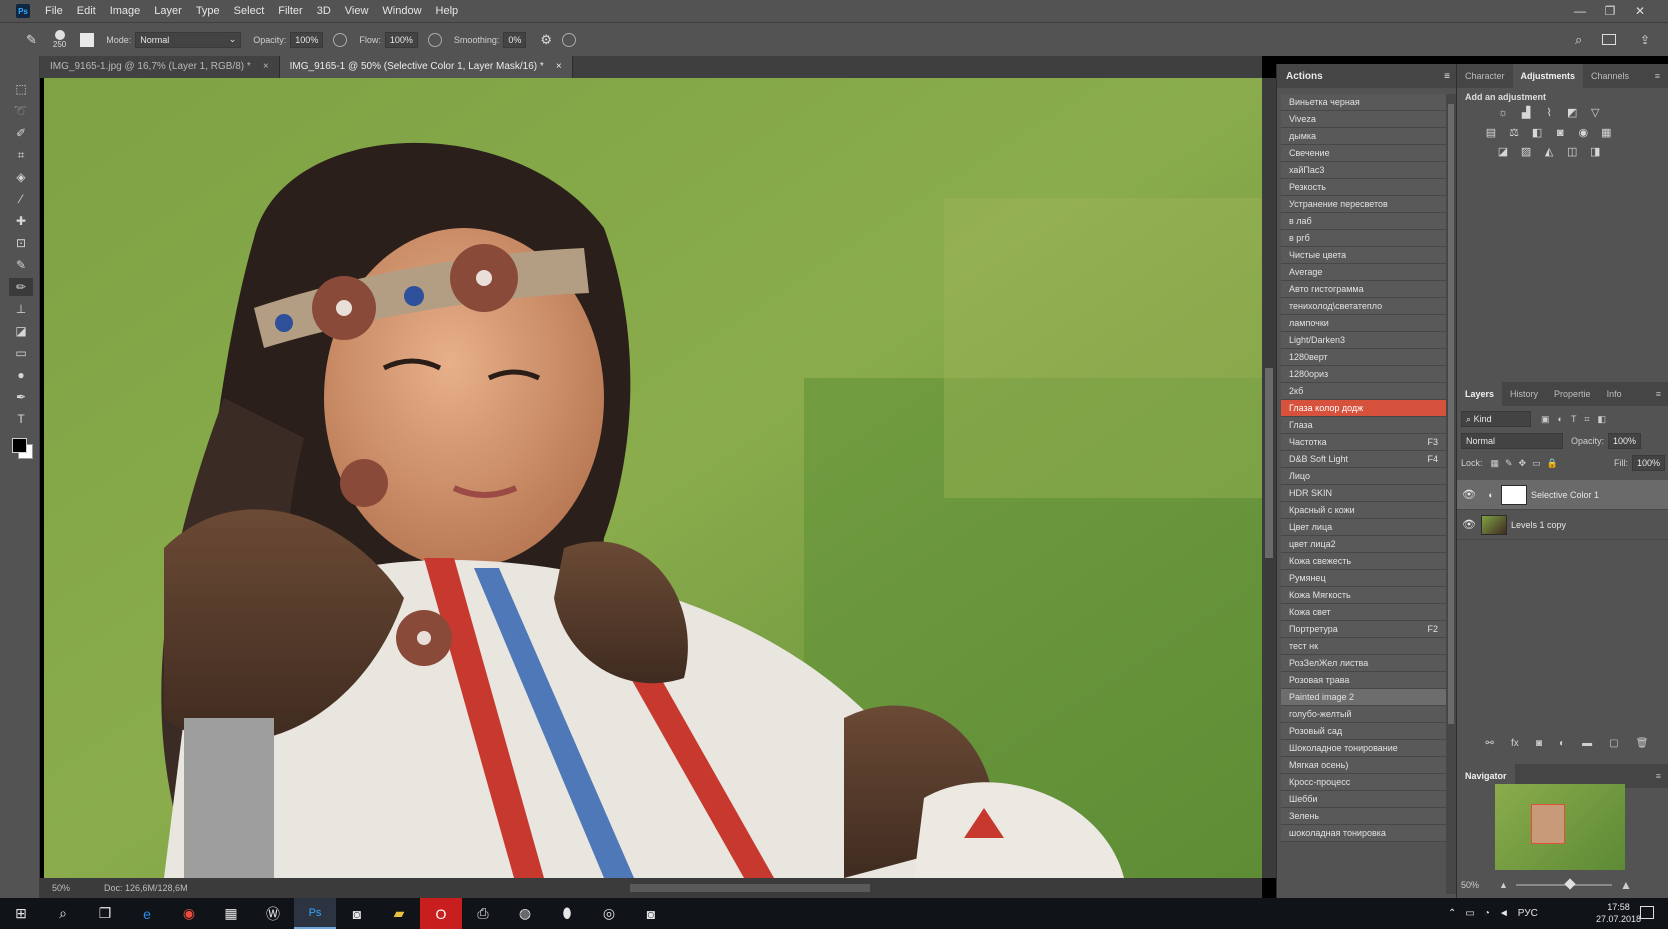 This screenshot has width=1668, height=929. Describe the element at coordinates (525, 913) in the screenshot. I see `globe-icon: ◍` at that location.